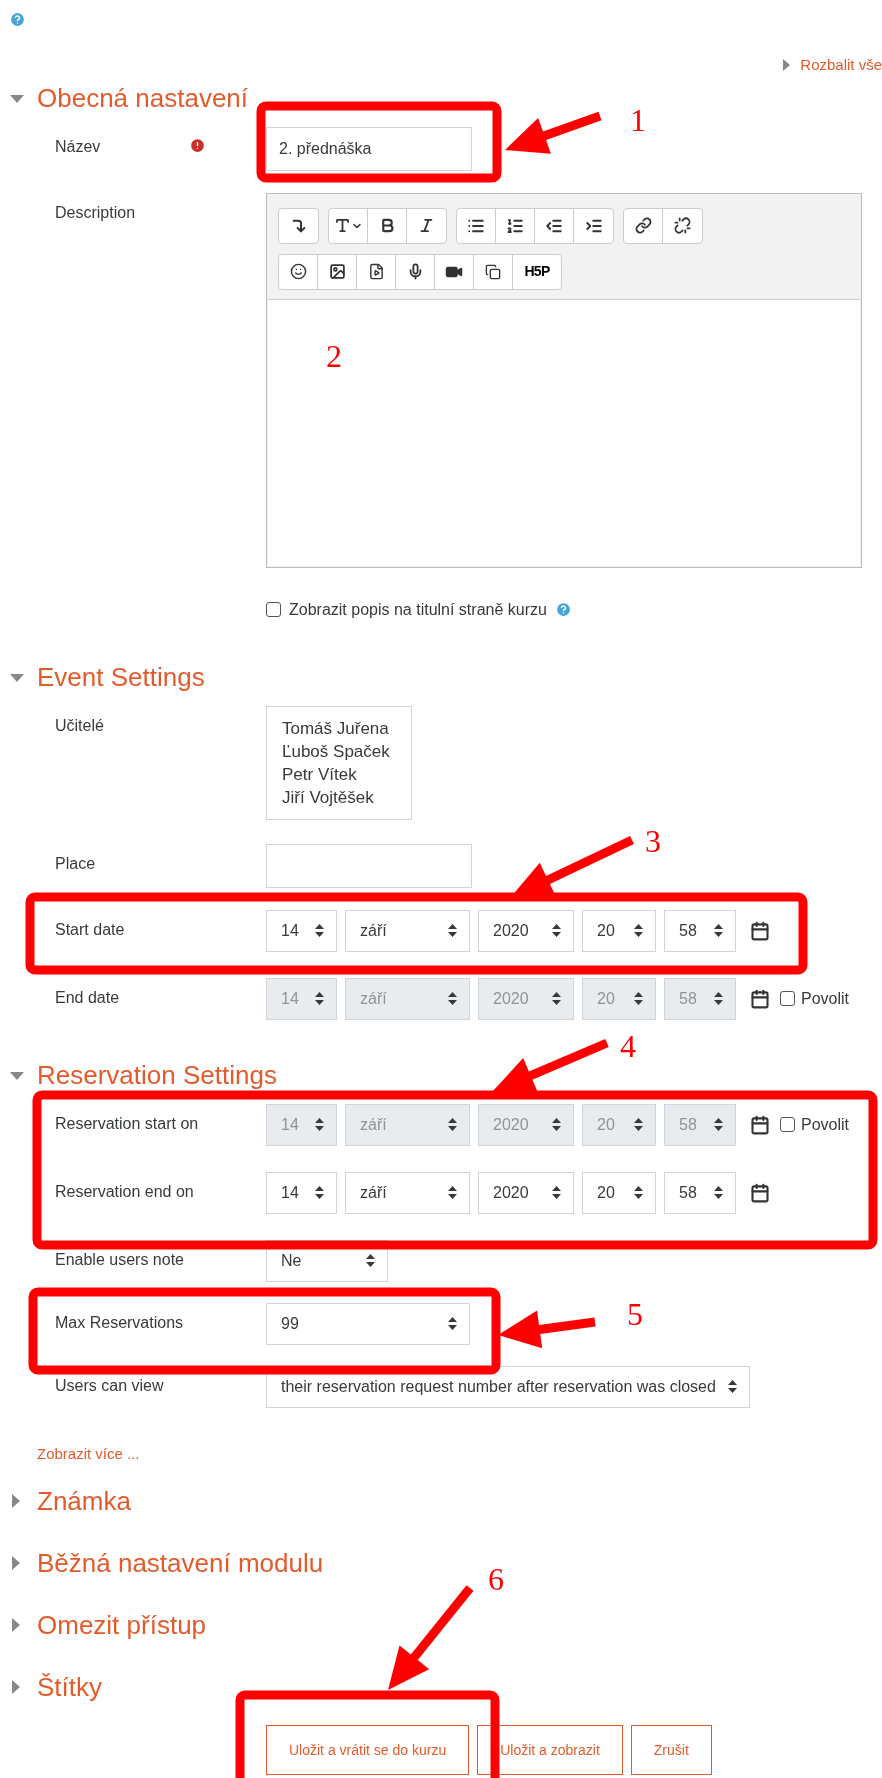 This screenshot has height=1778, width=882. I want to click on text-field, so click(369, 865).